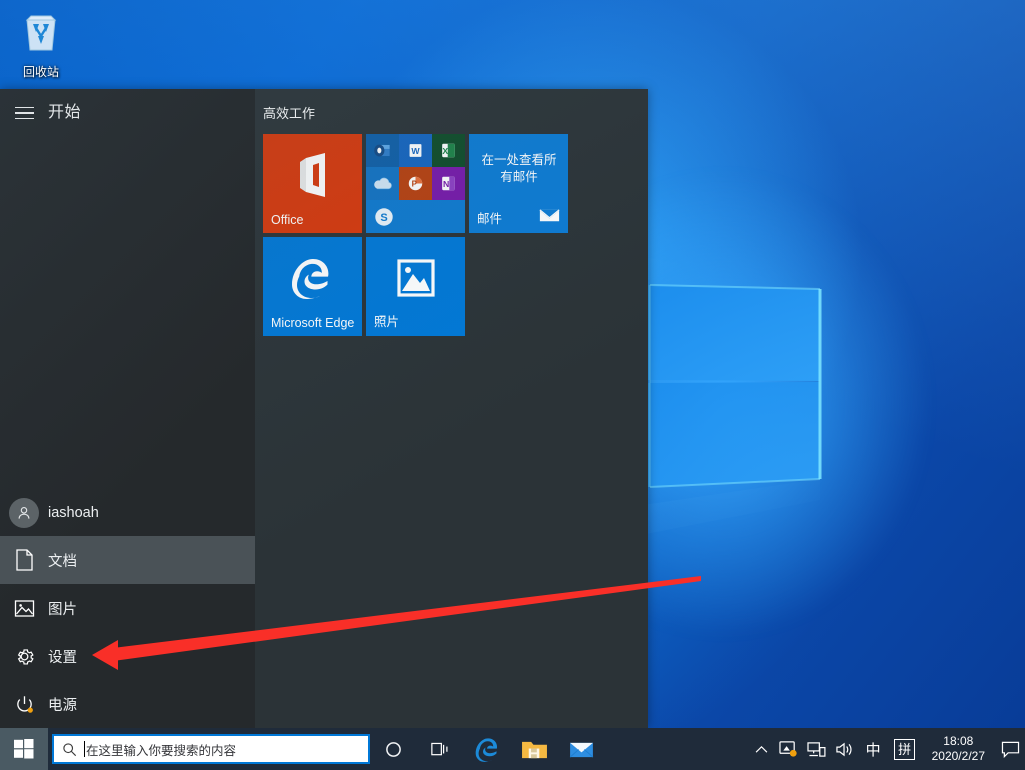 The height and width of the screenshot is (770, 1025). Describe the element at coordinates (24, 513) in the screenshot. I see `user-avatar-icon` at that location.